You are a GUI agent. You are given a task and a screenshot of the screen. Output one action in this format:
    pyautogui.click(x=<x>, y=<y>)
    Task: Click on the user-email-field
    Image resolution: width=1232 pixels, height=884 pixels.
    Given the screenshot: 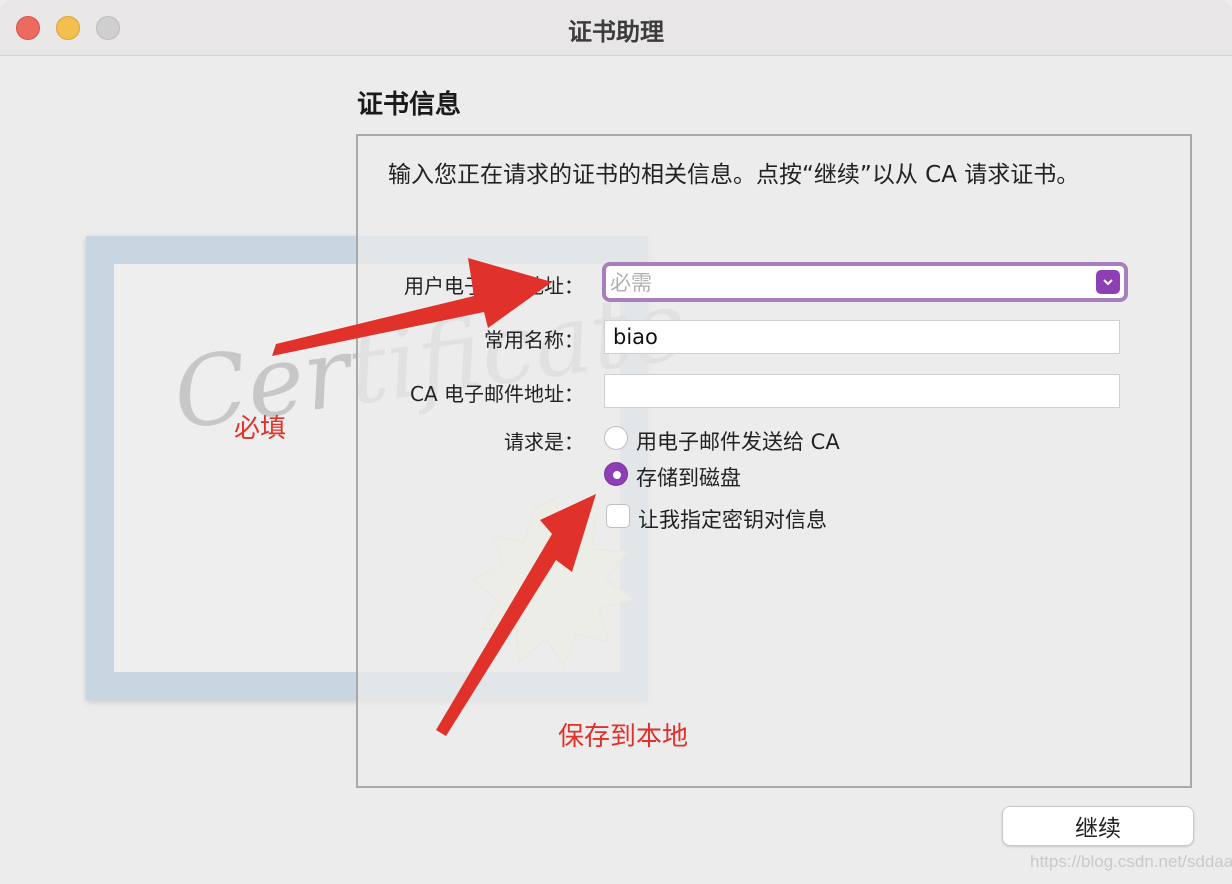 What is the action you would take?
    pyautogui.click(x=865, y=282)
    